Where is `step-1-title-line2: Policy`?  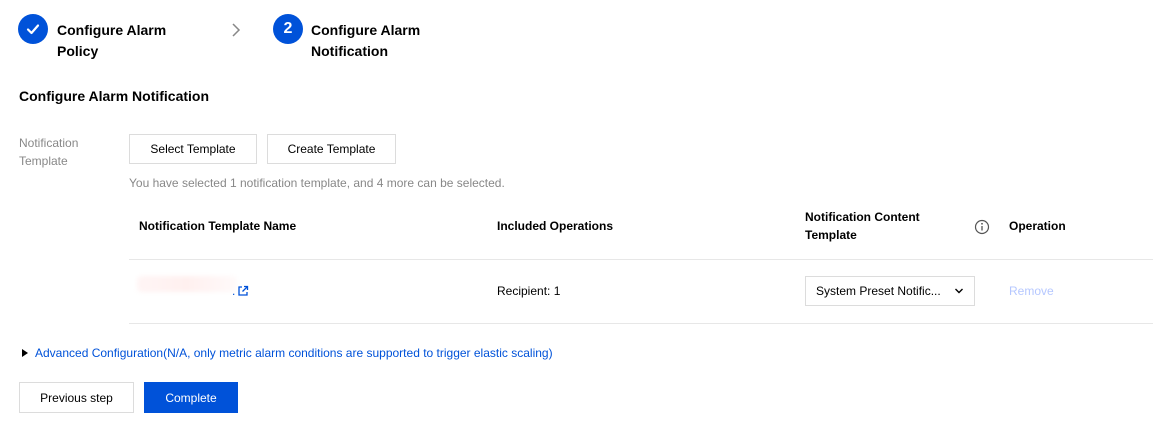 step-1-title-line2: Policy is located at coordinates (78, 51).